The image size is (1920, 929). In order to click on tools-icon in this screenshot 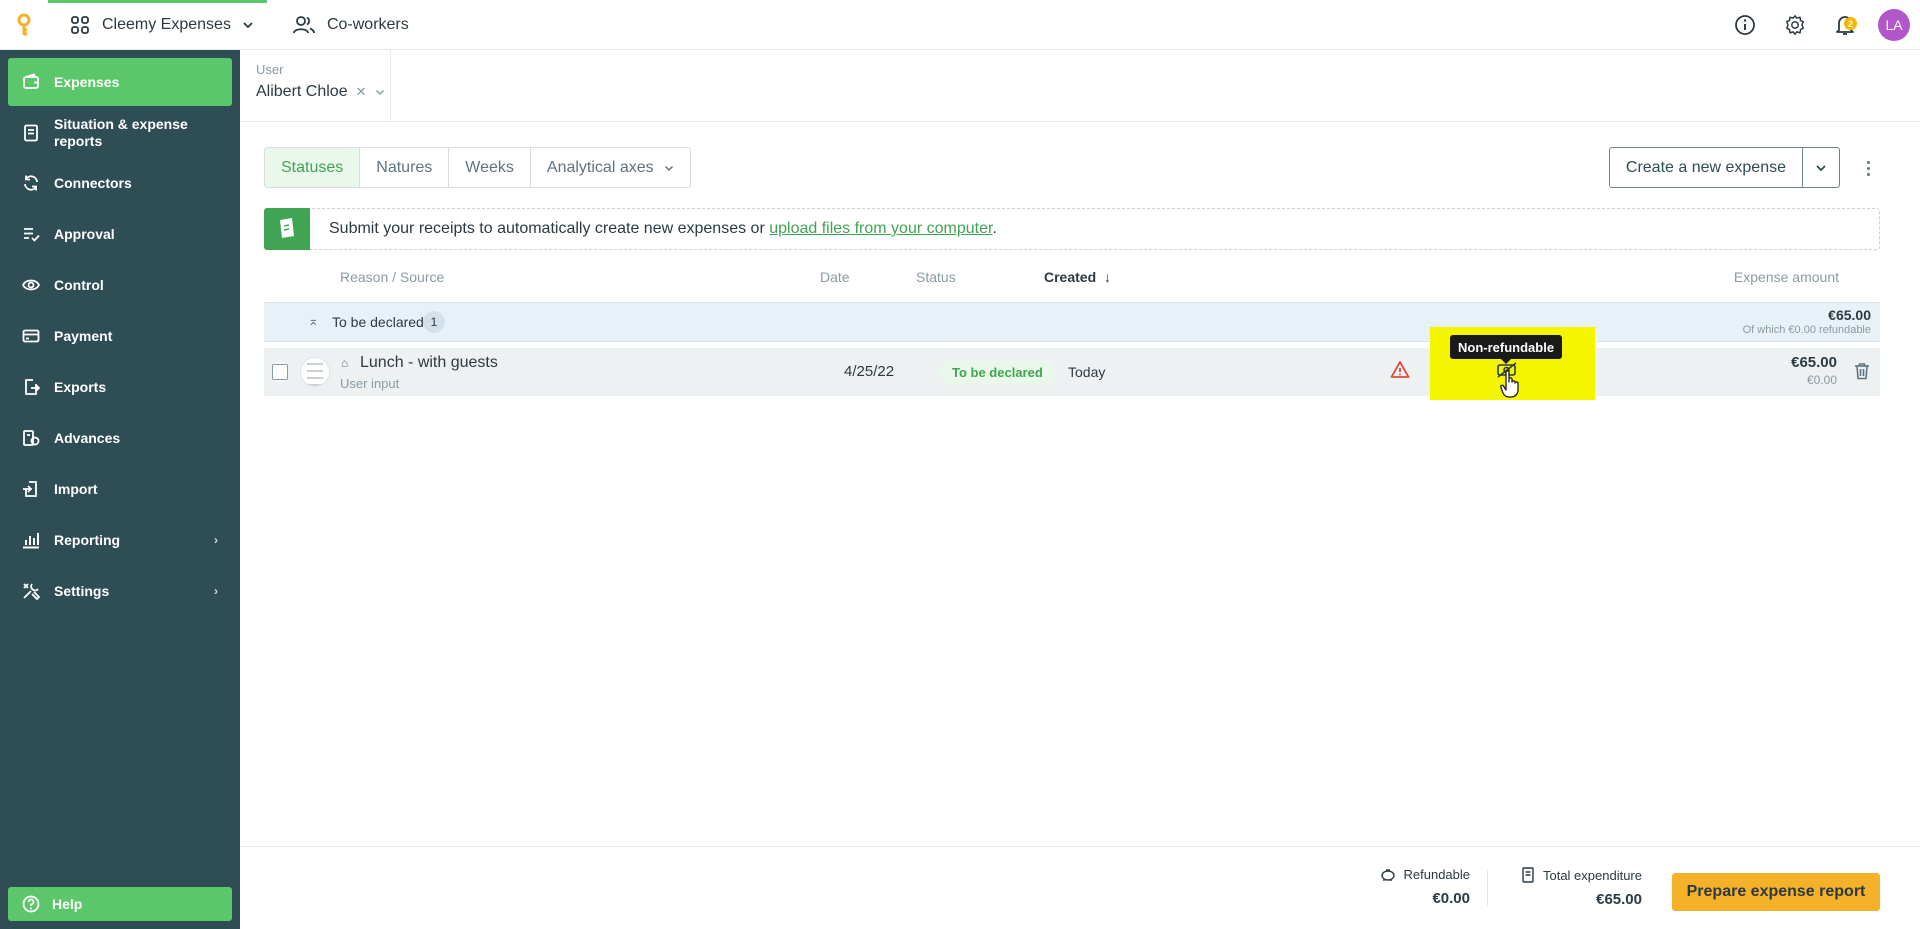, I will do `click(31, 591)`.